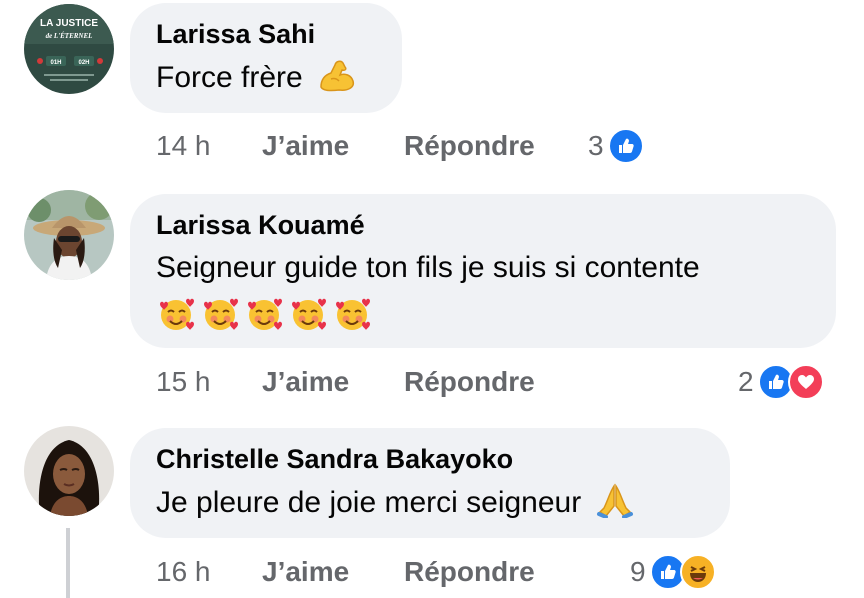 This screenshot has width=864, height=598. What do you see at coordinates (69, 49) in the screenshot?
I see `avatar-larissa-sahi: LA JUSTICE de L'ÉTERNEL 01H 02H` at bounding box center [69, 49].